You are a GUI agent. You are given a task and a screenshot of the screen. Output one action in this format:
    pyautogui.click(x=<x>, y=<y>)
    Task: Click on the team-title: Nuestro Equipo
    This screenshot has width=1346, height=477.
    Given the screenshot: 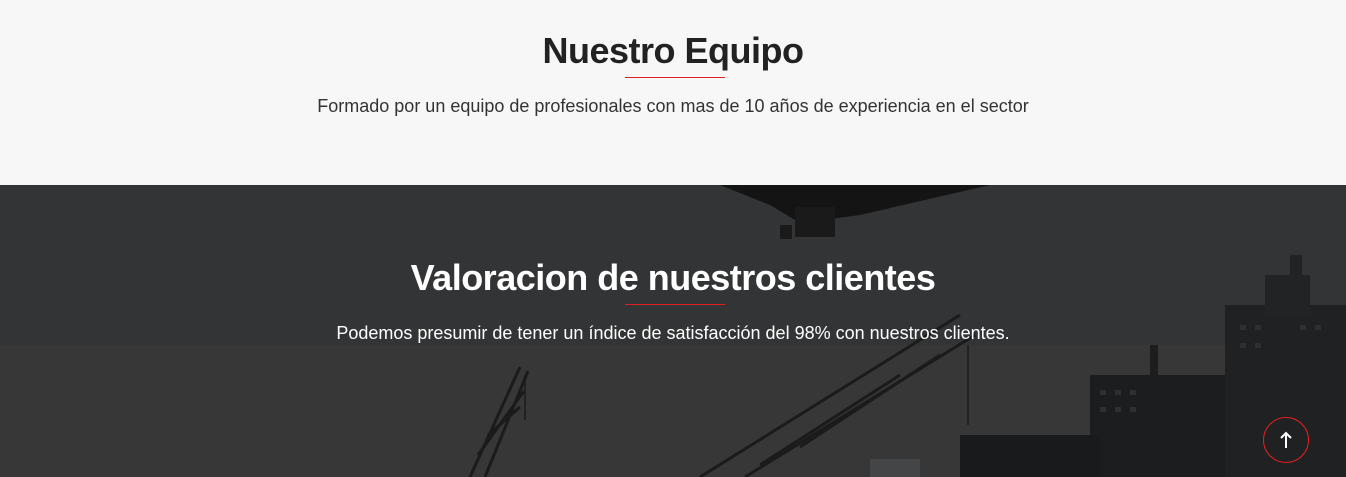 What is the action you would take?
    pyautogui.click(x=673, y=50)
    